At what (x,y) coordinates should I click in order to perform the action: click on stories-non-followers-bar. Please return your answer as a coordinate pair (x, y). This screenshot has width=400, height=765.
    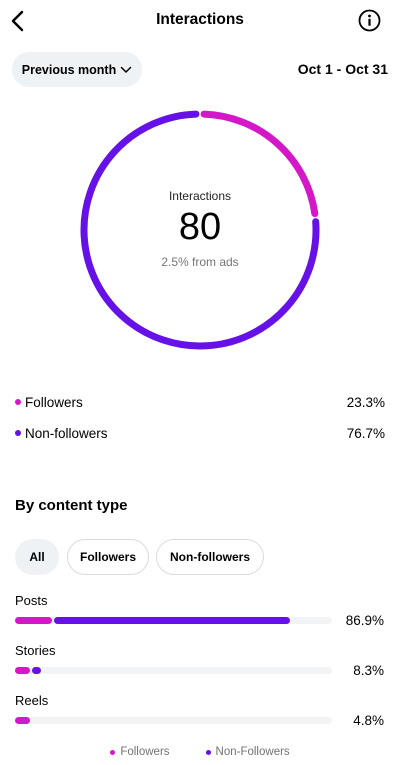
    Looking at the image, I should click on (36, 670).